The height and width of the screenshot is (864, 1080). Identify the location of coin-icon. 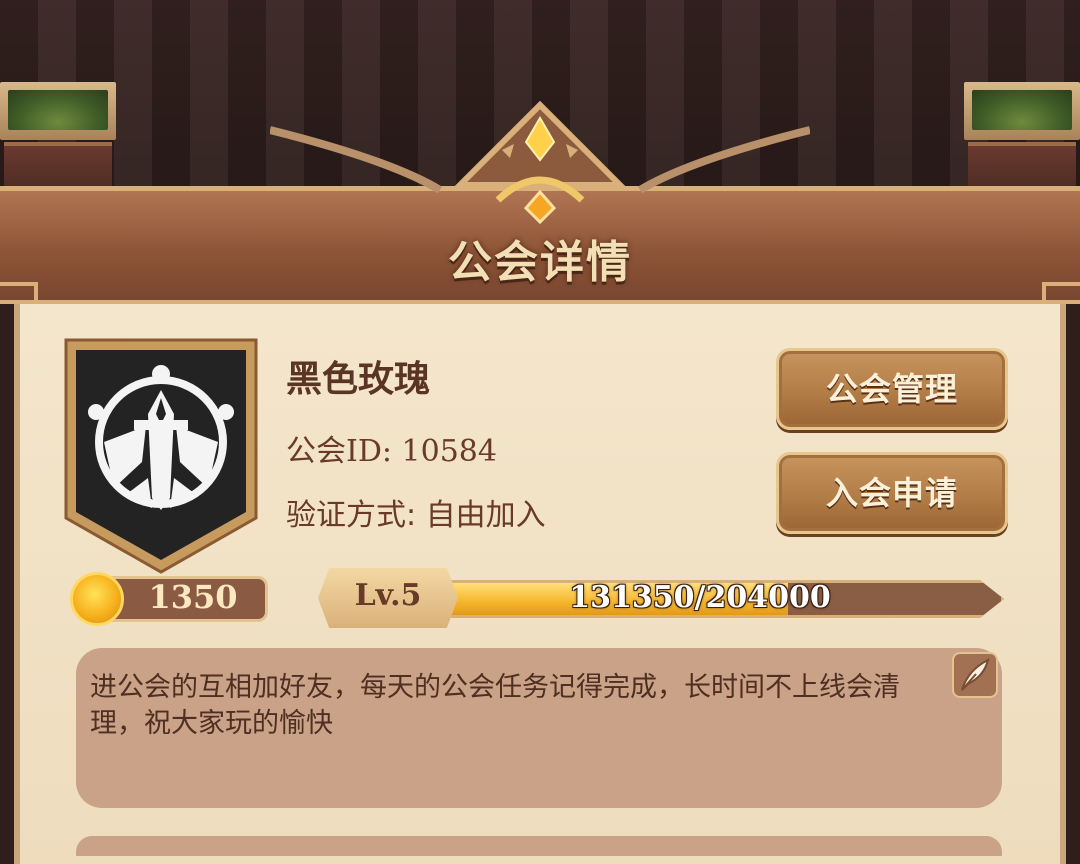
(97, 599).